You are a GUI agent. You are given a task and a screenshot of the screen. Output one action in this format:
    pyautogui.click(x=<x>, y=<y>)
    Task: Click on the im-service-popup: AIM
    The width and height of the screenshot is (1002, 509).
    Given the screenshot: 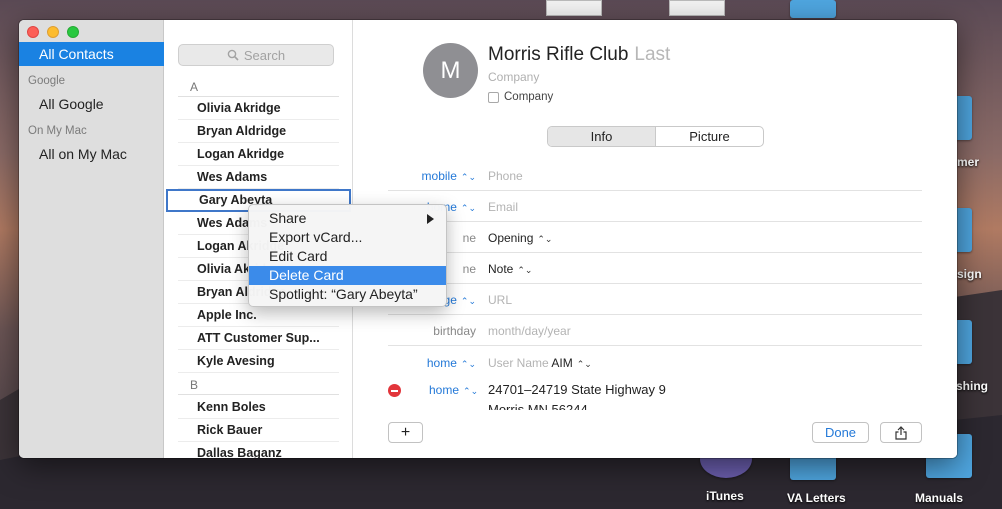 What is the action you would take?
    pyautogui.click(x=561, y=363)
    